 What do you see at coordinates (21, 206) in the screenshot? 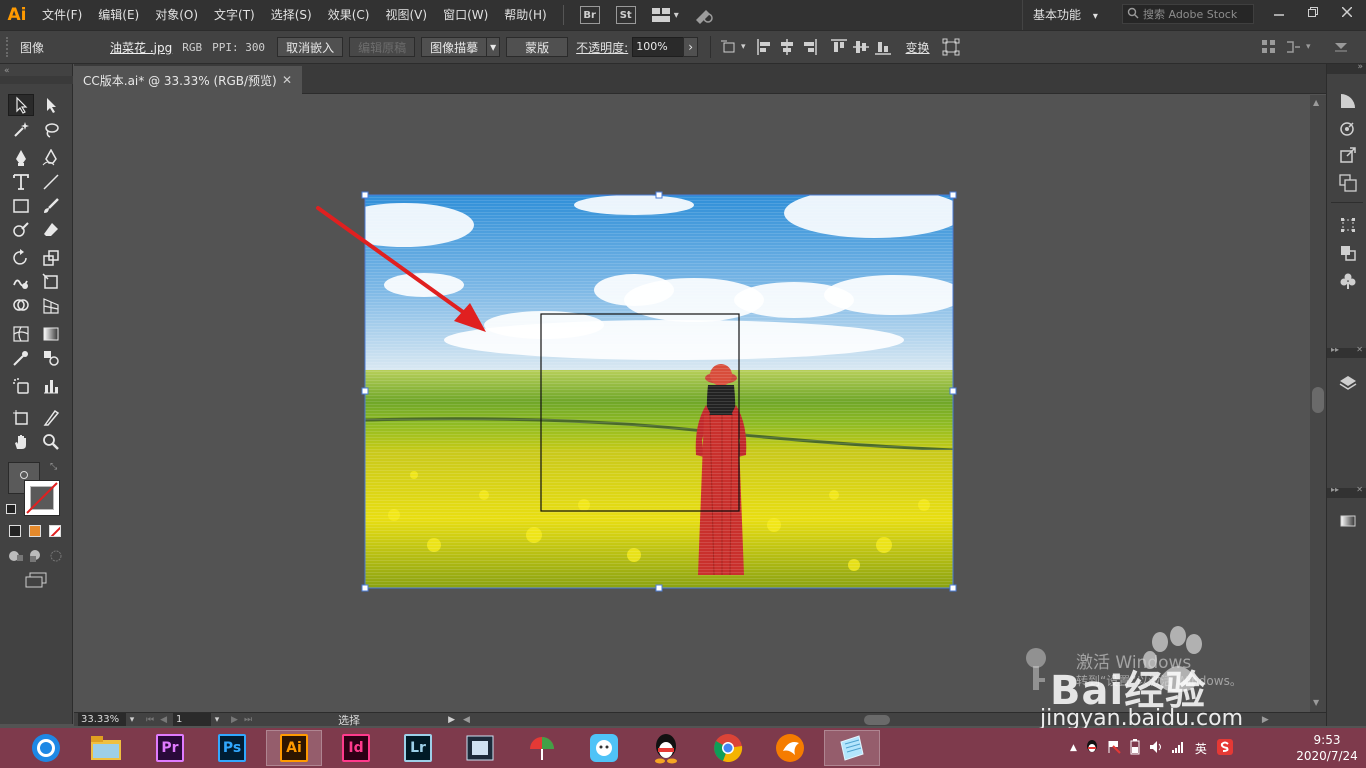
I see `rectangle-tool` at bounding box center [21, 206].